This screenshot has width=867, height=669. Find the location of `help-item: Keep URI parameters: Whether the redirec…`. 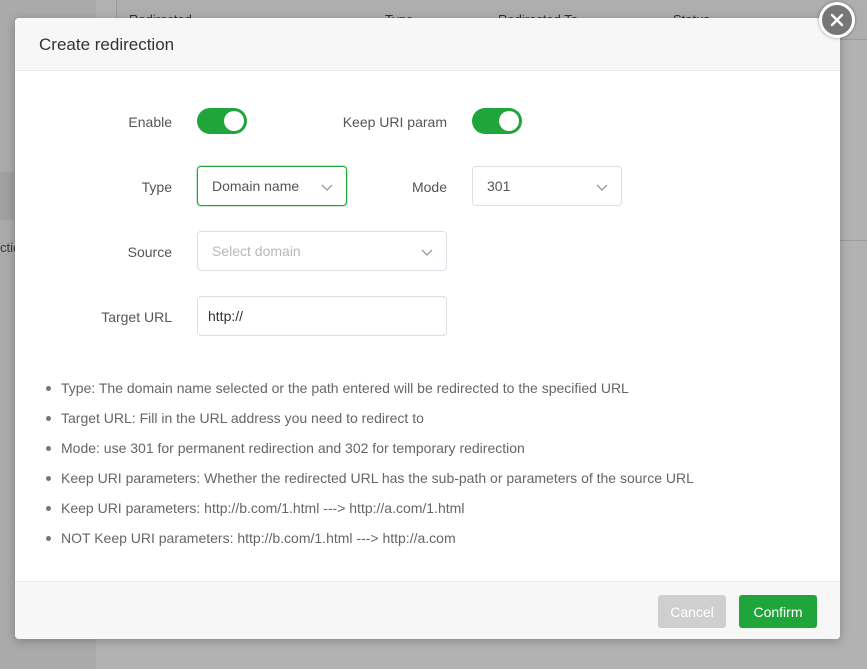

help-item: Keep URI parameters: Whether the redirec… is located at coordinates (370, 483).